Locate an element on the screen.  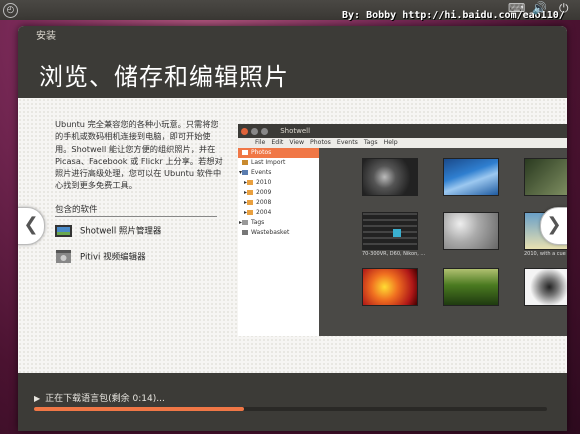
volume-icon: 🔊 is located at coordinates (539, 8).